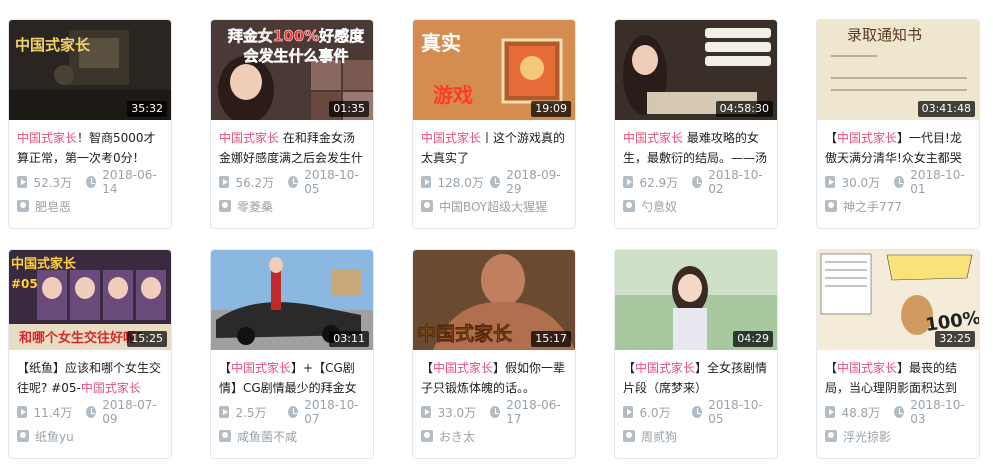  I want to click on uploader-row: 肥皂恶, so click(90, 206).